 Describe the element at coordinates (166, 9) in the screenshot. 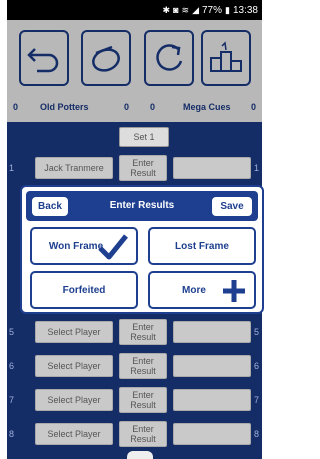

I see `bluetooth-icon: ✱` at that location.